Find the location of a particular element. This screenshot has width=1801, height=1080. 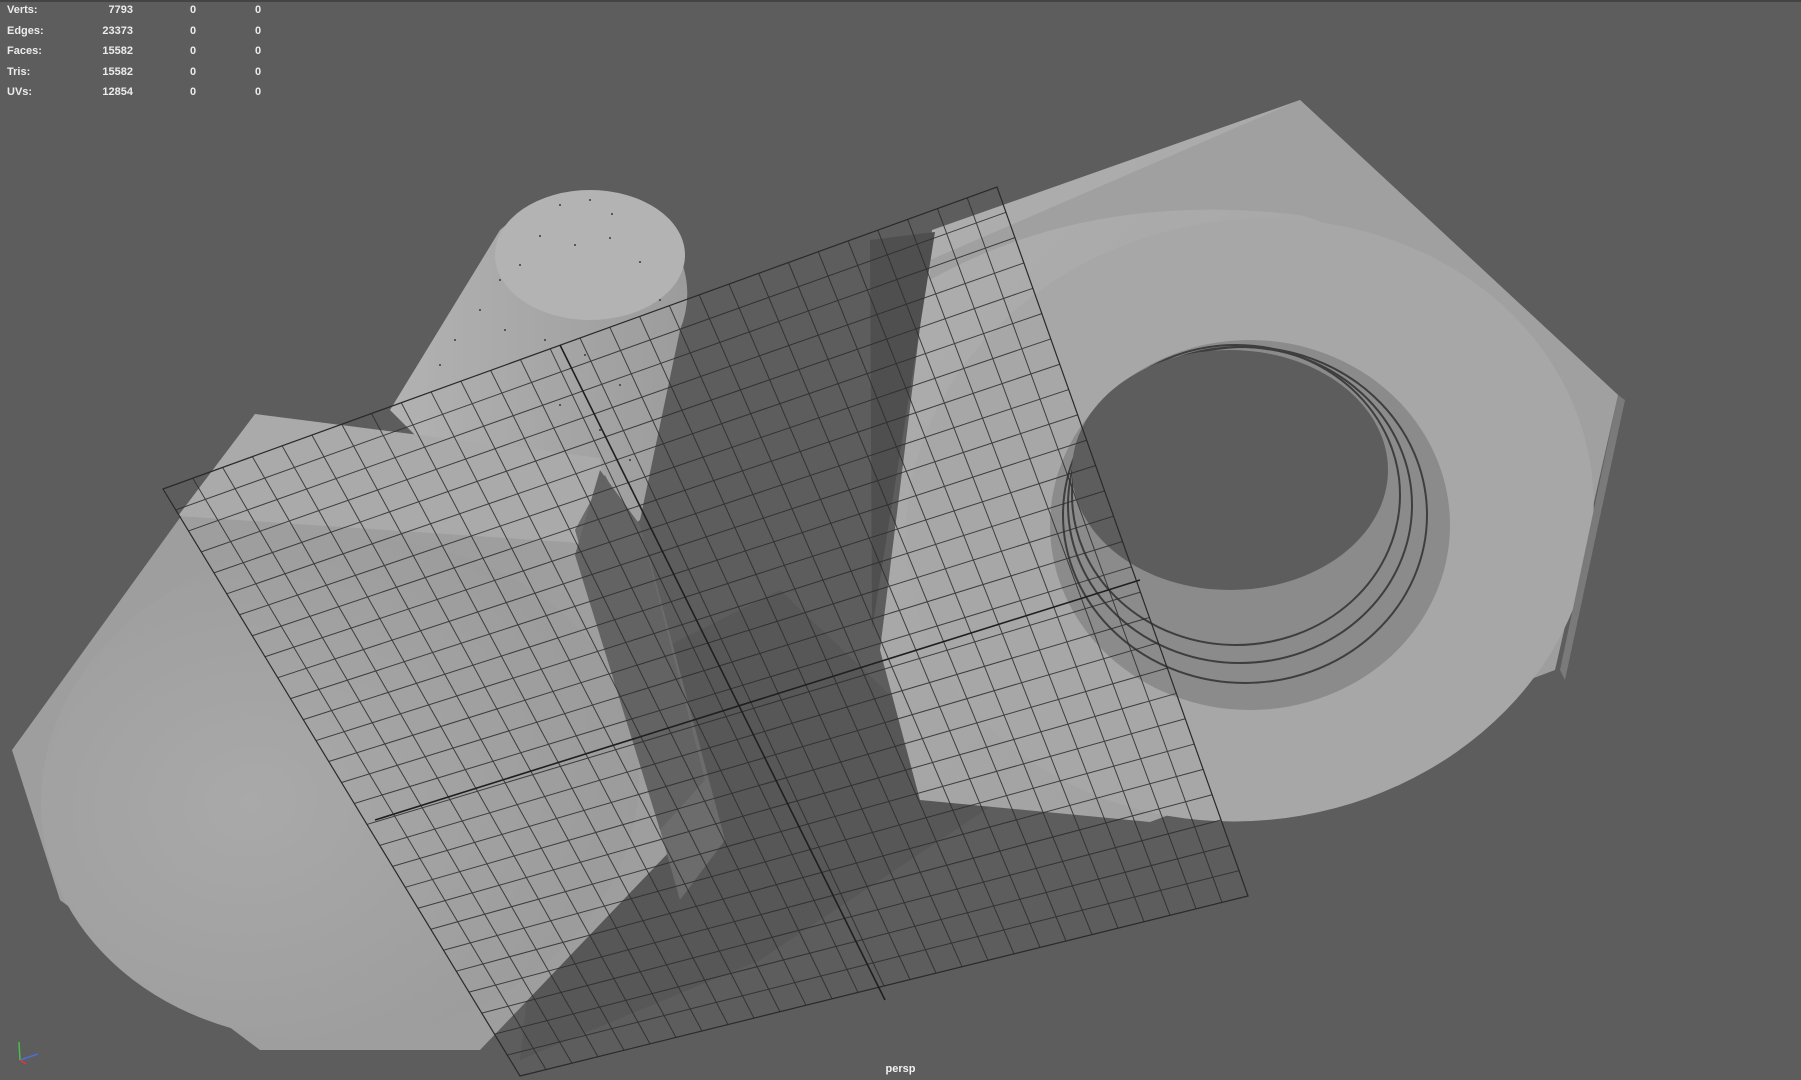

nut-hole-opening is located at coordinates (1230, 470).